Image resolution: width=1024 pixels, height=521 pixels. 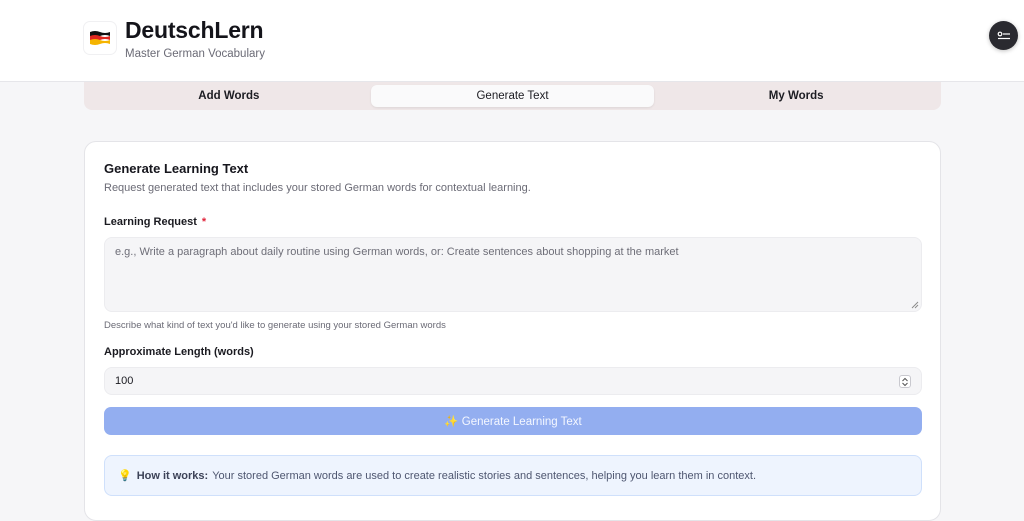 I want to click on length-value: 100, so click(x=124, y=381).